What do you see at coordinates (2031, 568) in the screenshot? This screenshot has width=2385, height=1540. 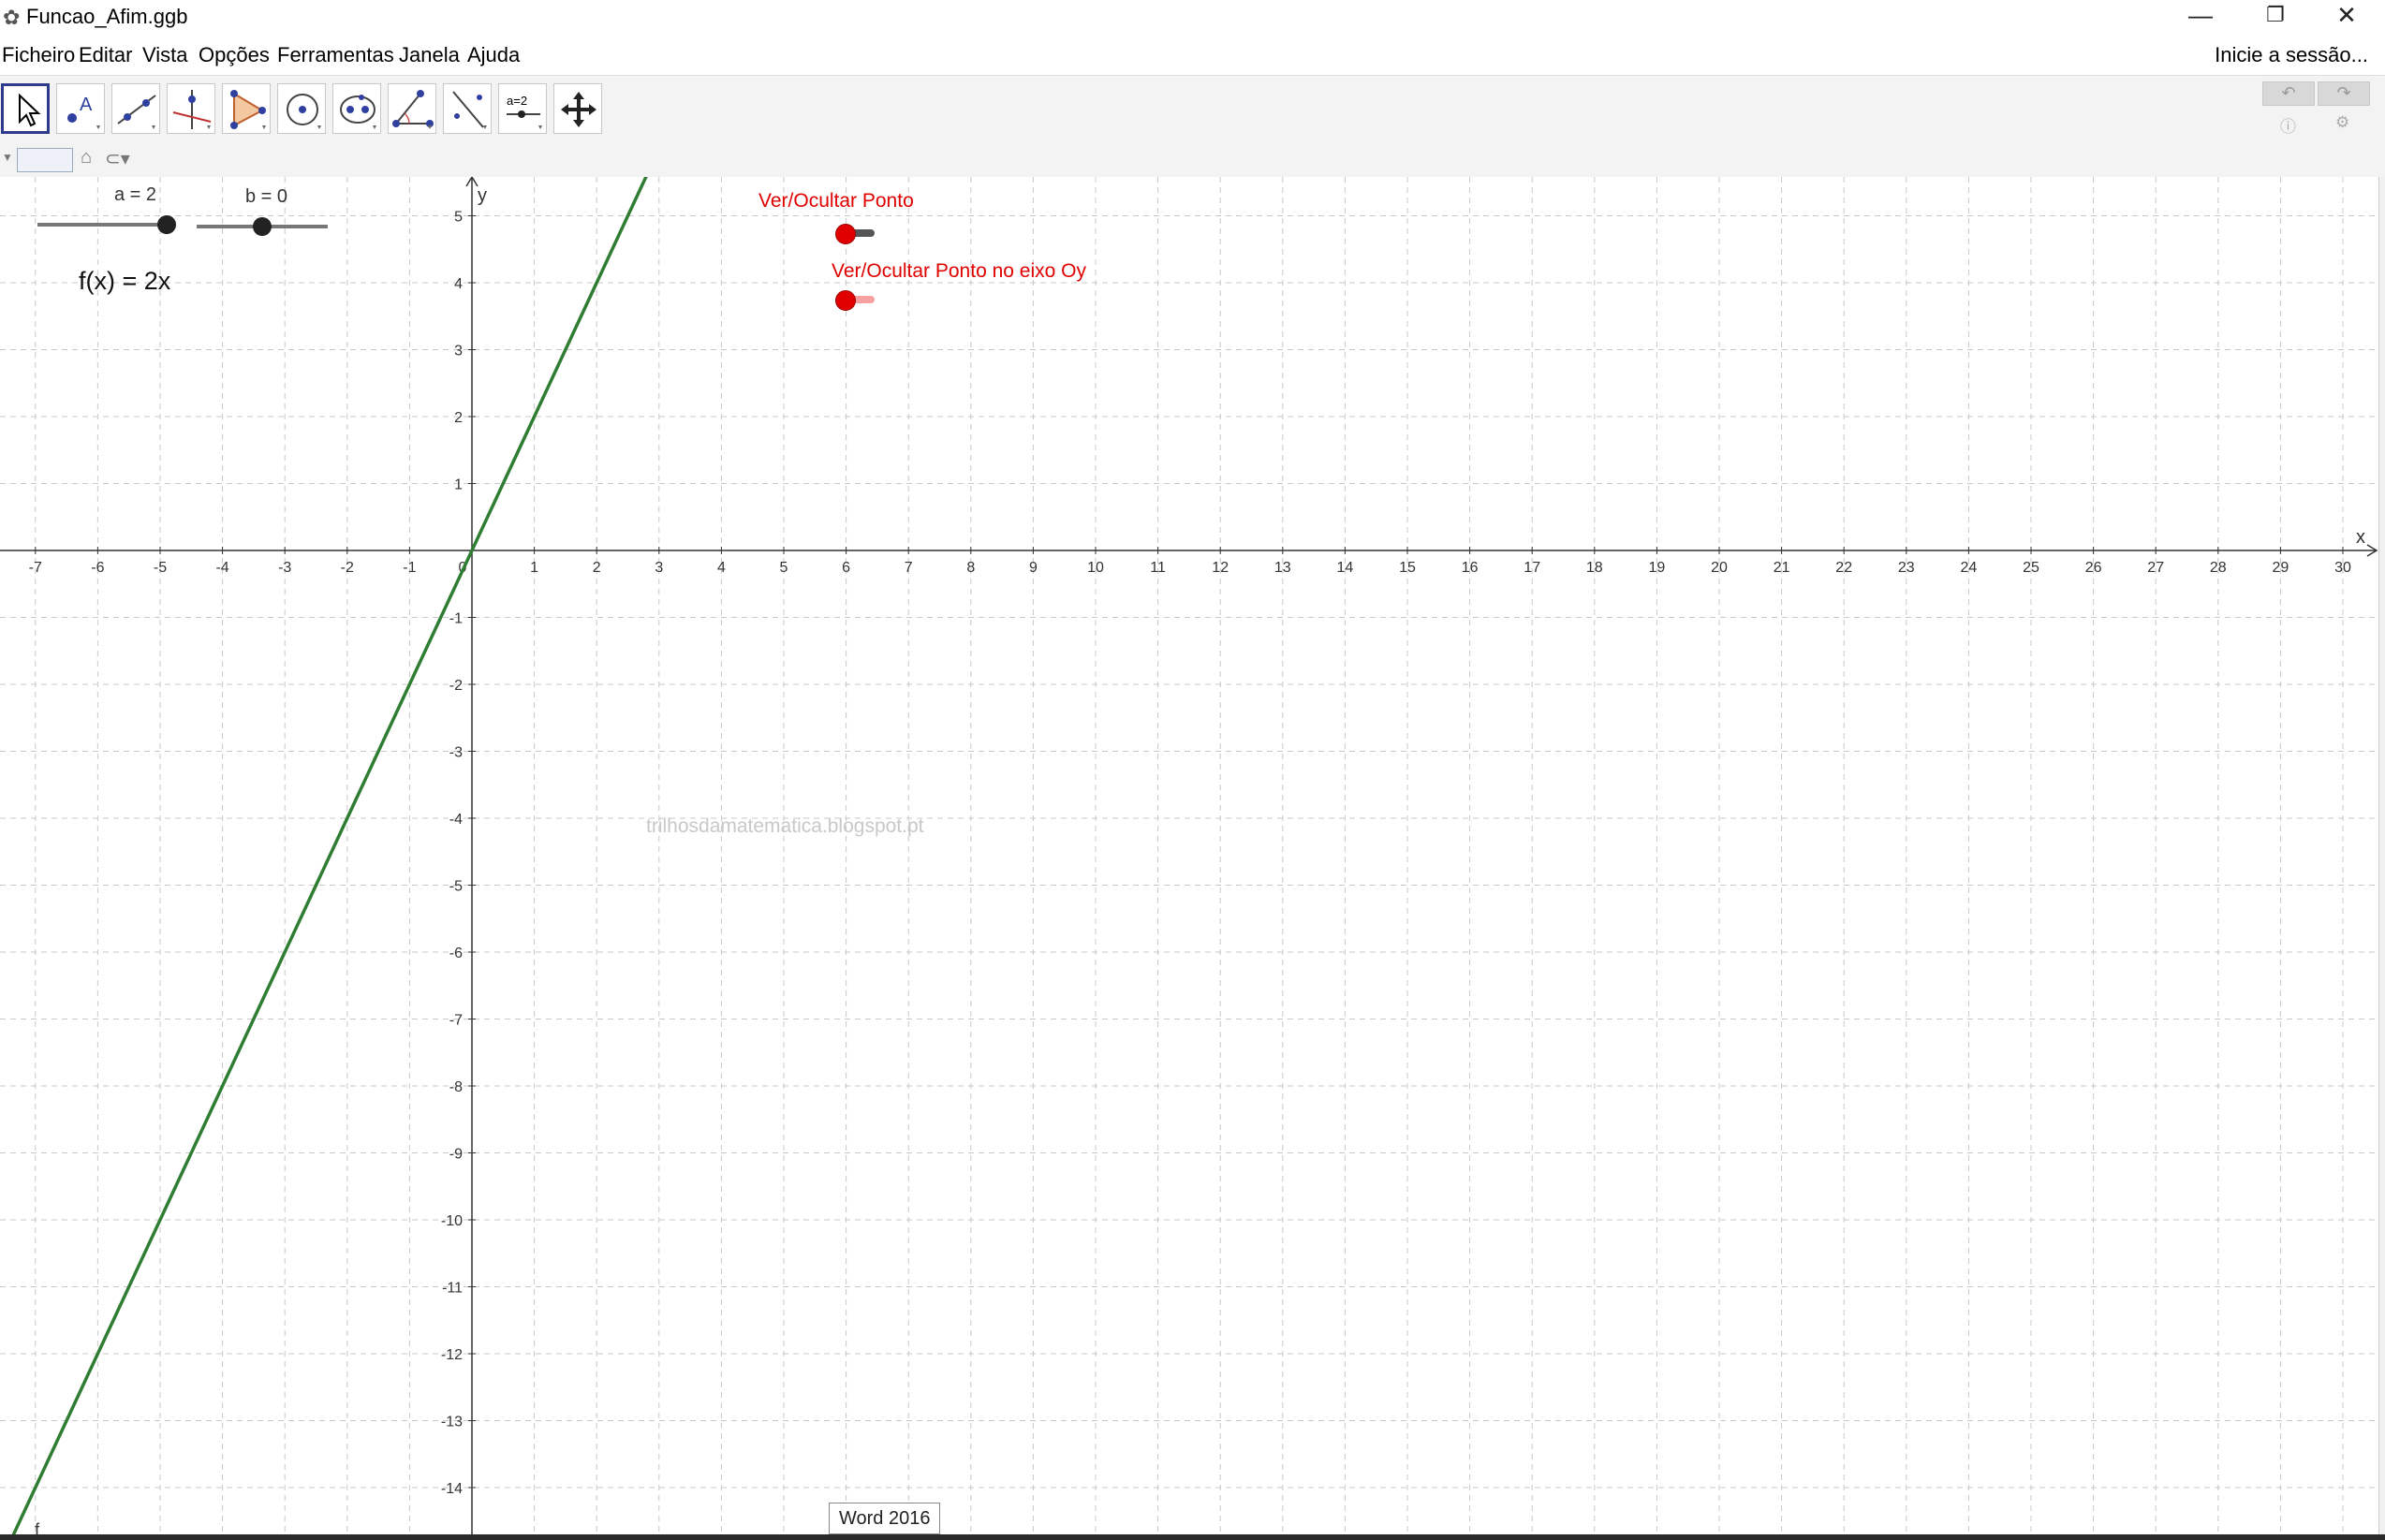 I see `x-tick-label: 25` at bounding box center [2031, 568].